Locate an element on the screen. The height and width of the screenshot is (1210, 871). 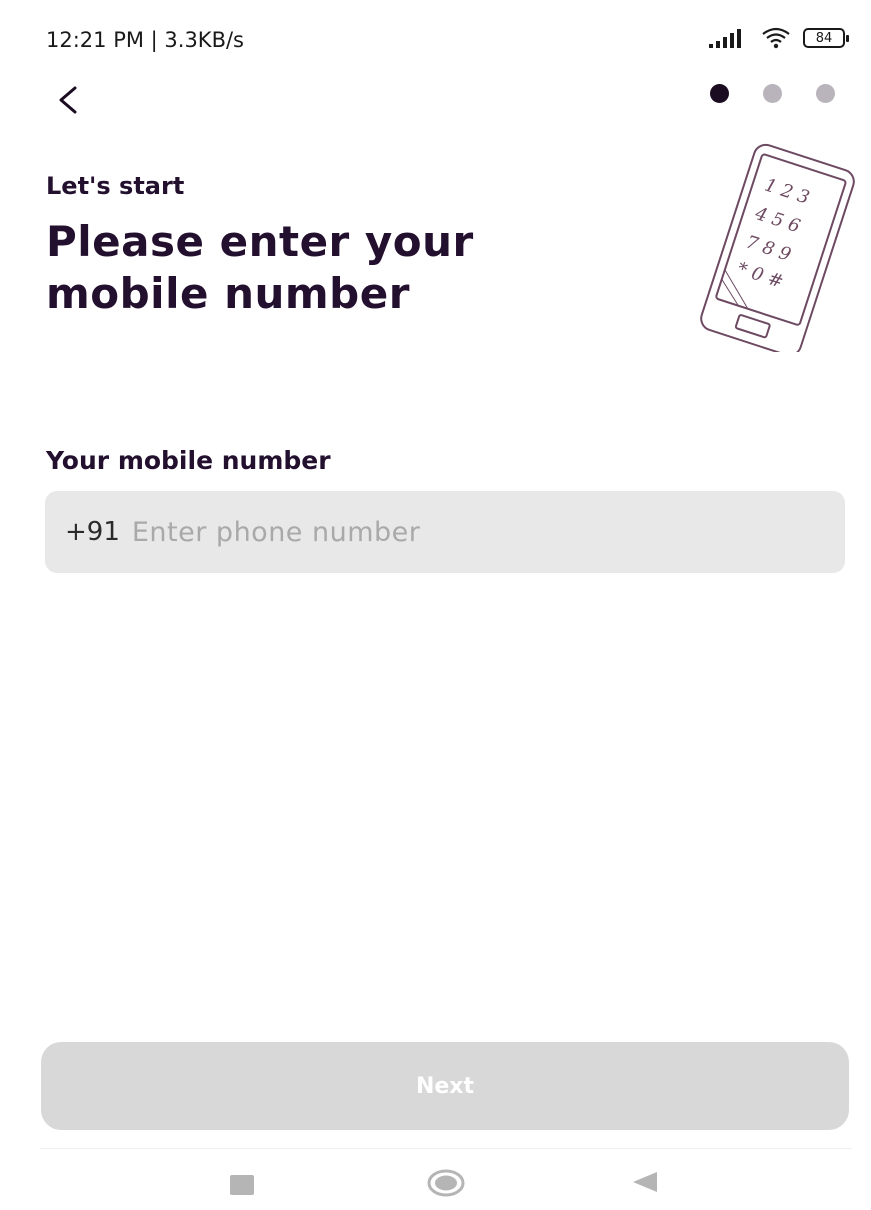
nav-divider is located at coordinates (446, 1148).